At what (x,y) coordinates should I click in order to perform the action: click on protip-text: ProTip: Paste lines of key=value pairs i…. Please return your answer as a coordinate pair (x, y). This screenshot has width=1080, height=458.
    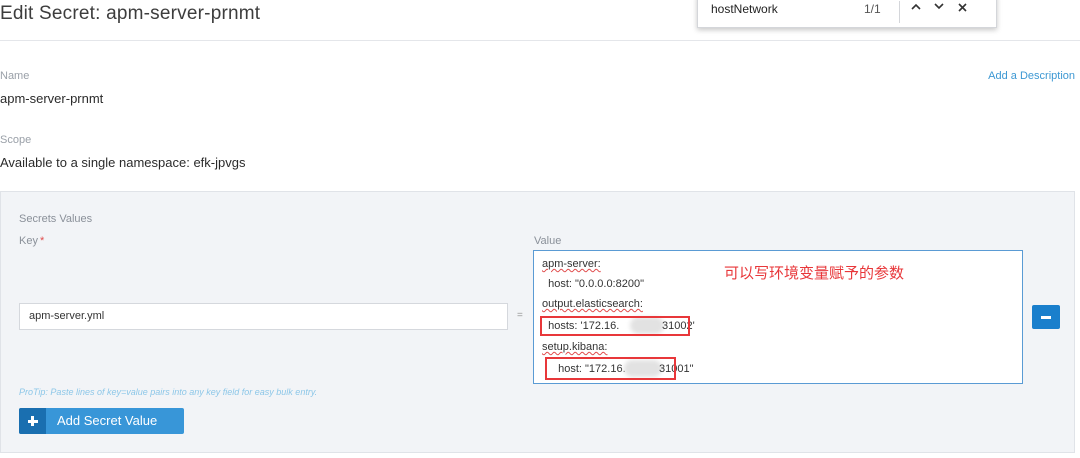
    Looking at the image, I should click on (168, 392).